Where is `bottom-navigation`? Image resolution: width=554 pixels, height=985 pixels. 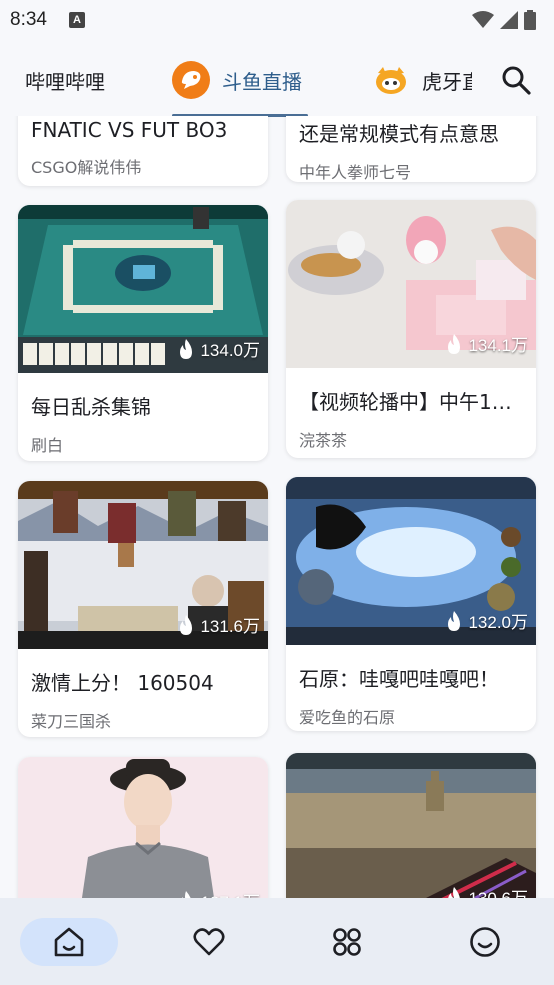 bottom-navigation is located at coordinates (277, 941).